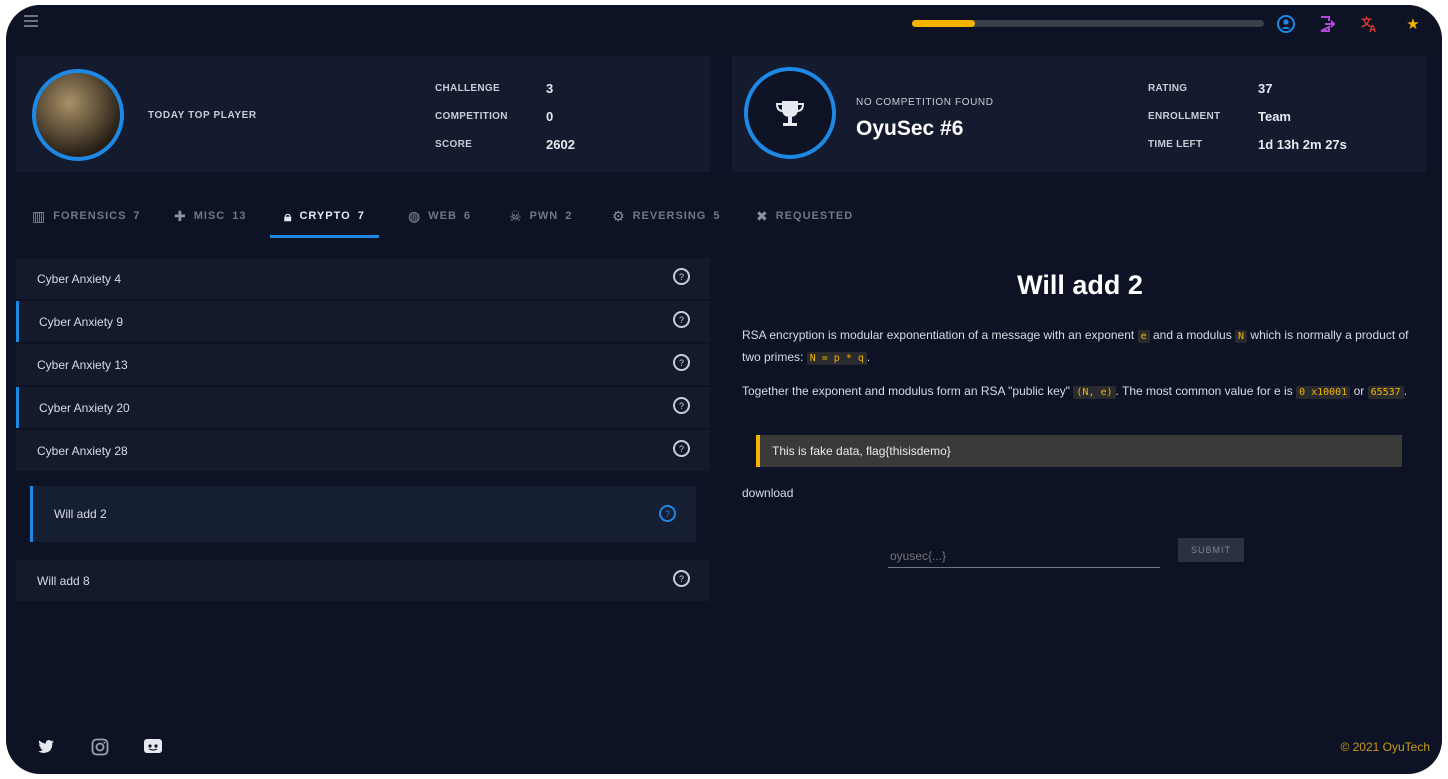 This screenshot has height=779, width=1448. I want to click on challenge-item: Cyber Anxiety 13 ?, so click(363, 365).